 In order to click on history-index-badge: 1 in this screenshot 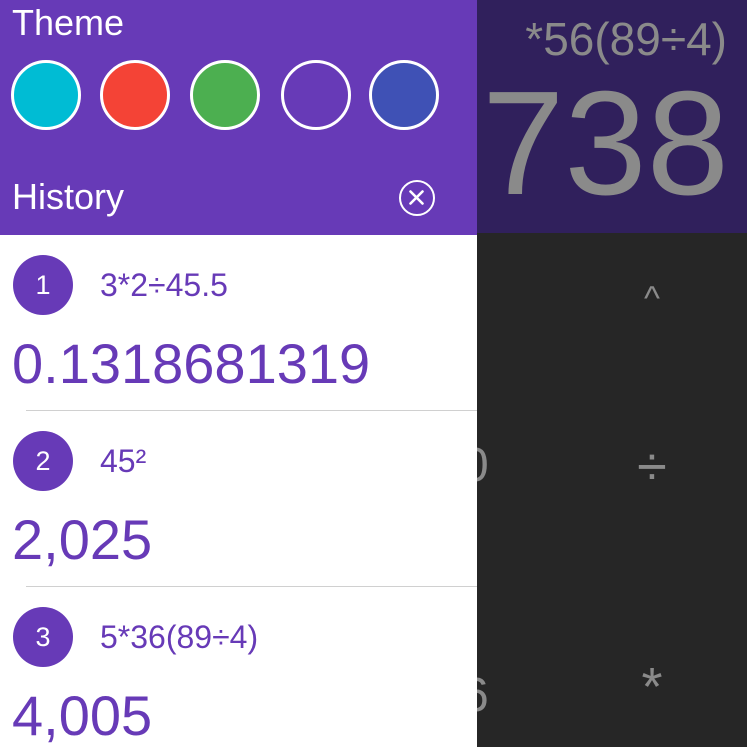, I will do `click(43, 285)`.